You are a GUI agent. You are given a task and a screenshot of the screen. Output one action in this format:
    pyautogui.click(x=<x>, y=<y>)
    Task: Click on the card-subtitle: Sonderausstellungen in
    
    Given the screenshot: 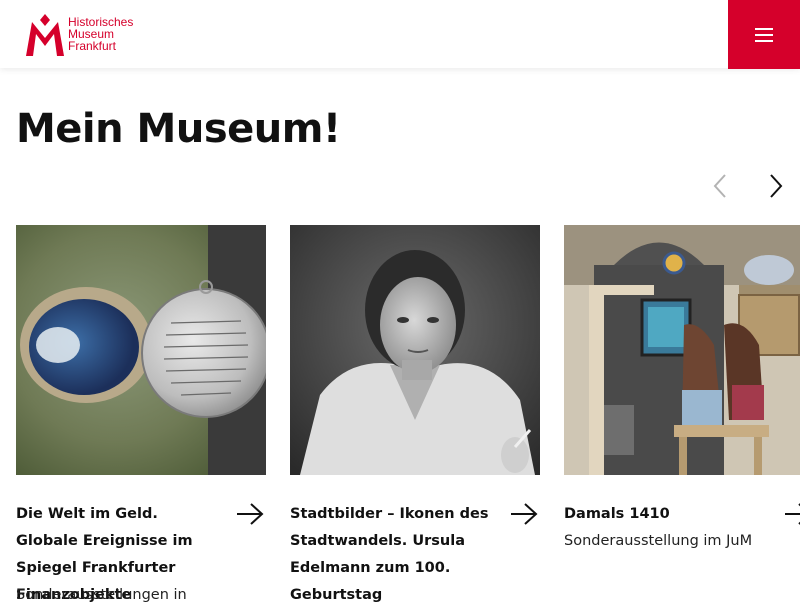 What is the action you would take?
    pyautogui.click(x=101, y=595)
    